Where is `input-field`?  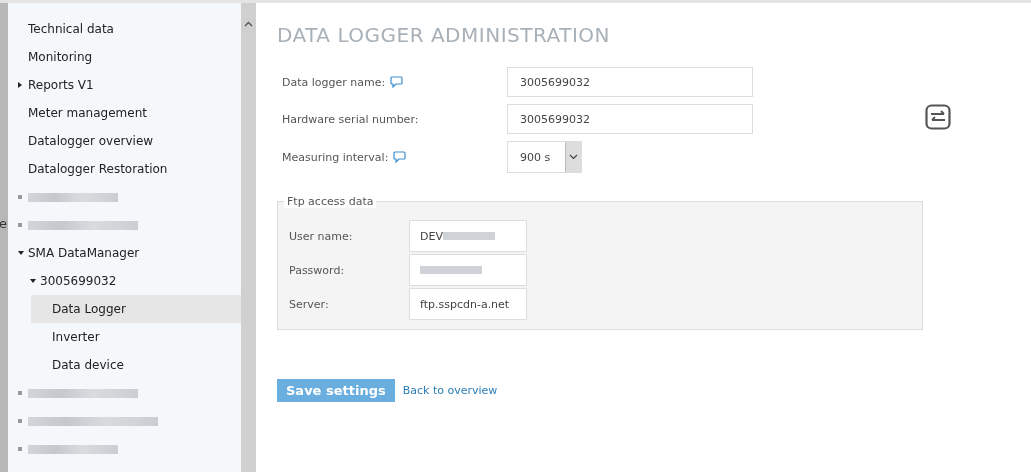
input-field is located at coordinates (468, 270).